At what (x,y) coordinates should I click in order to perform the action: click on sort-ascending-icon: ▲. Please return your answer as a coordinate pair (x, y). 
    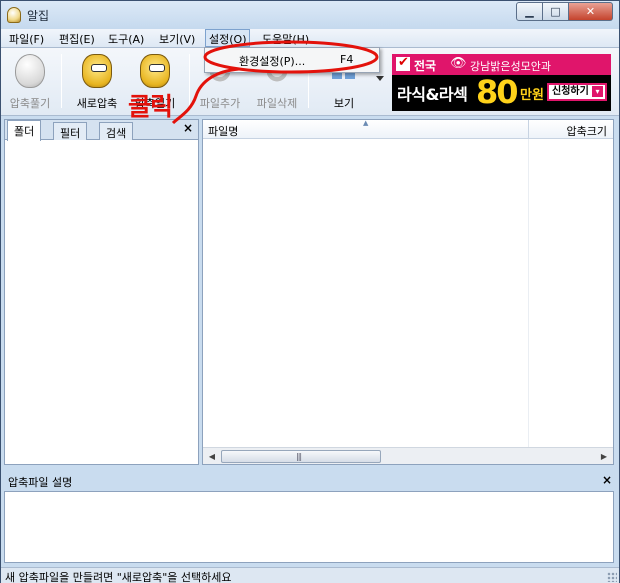
    Looking at the image, I should click on (366, 123).